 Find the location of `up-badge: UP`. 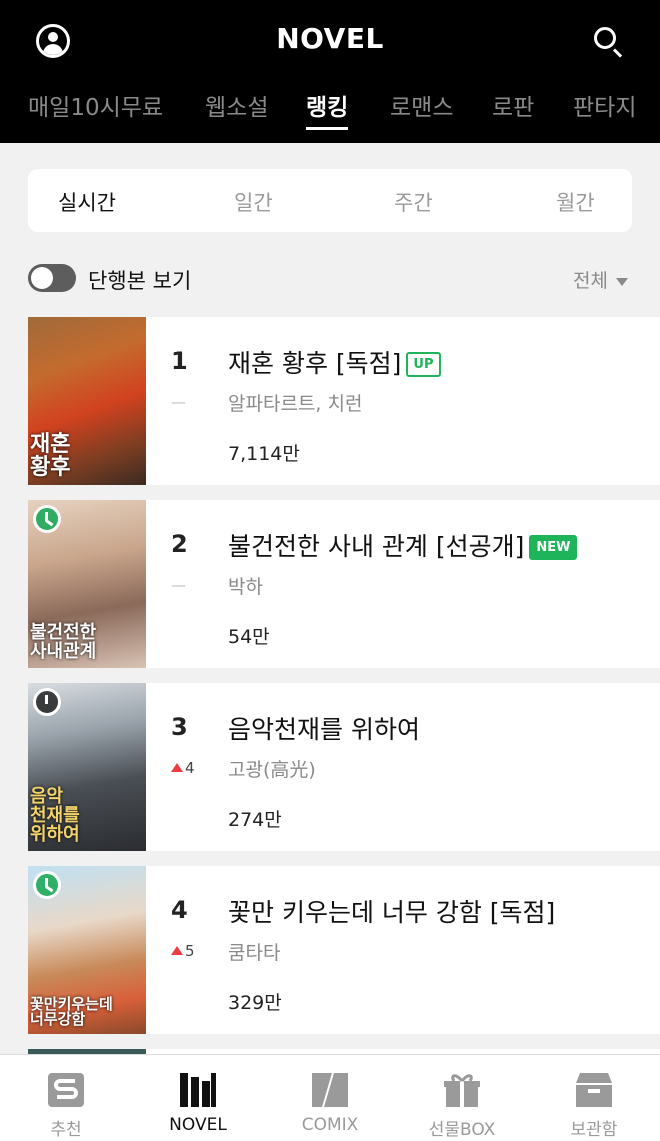

up-badge: UP is located at coordinates (423, 364).